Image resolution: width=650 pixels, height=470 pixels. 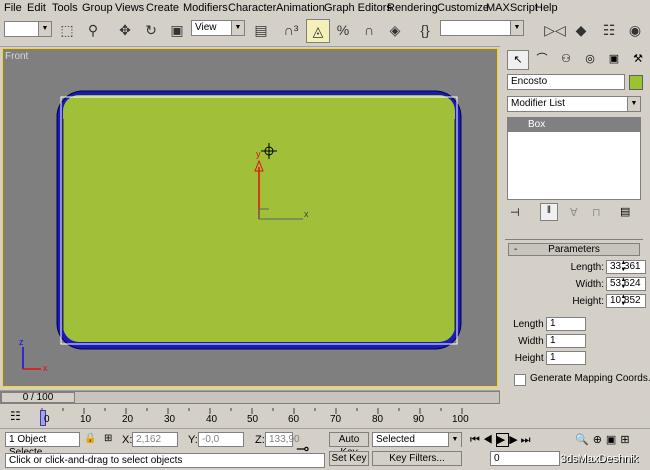 What do you see at coordinates (358, 8) in the screenshot?
I see `menu-graph-editors: Graph Editors` at bounding box center [358, 8].